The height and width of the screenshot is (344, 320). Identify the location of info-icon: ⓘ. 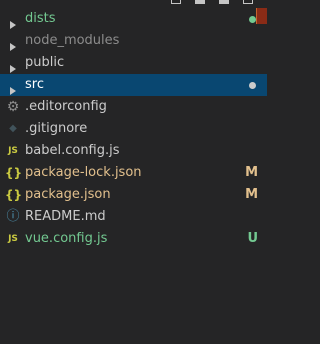
(13, 216).